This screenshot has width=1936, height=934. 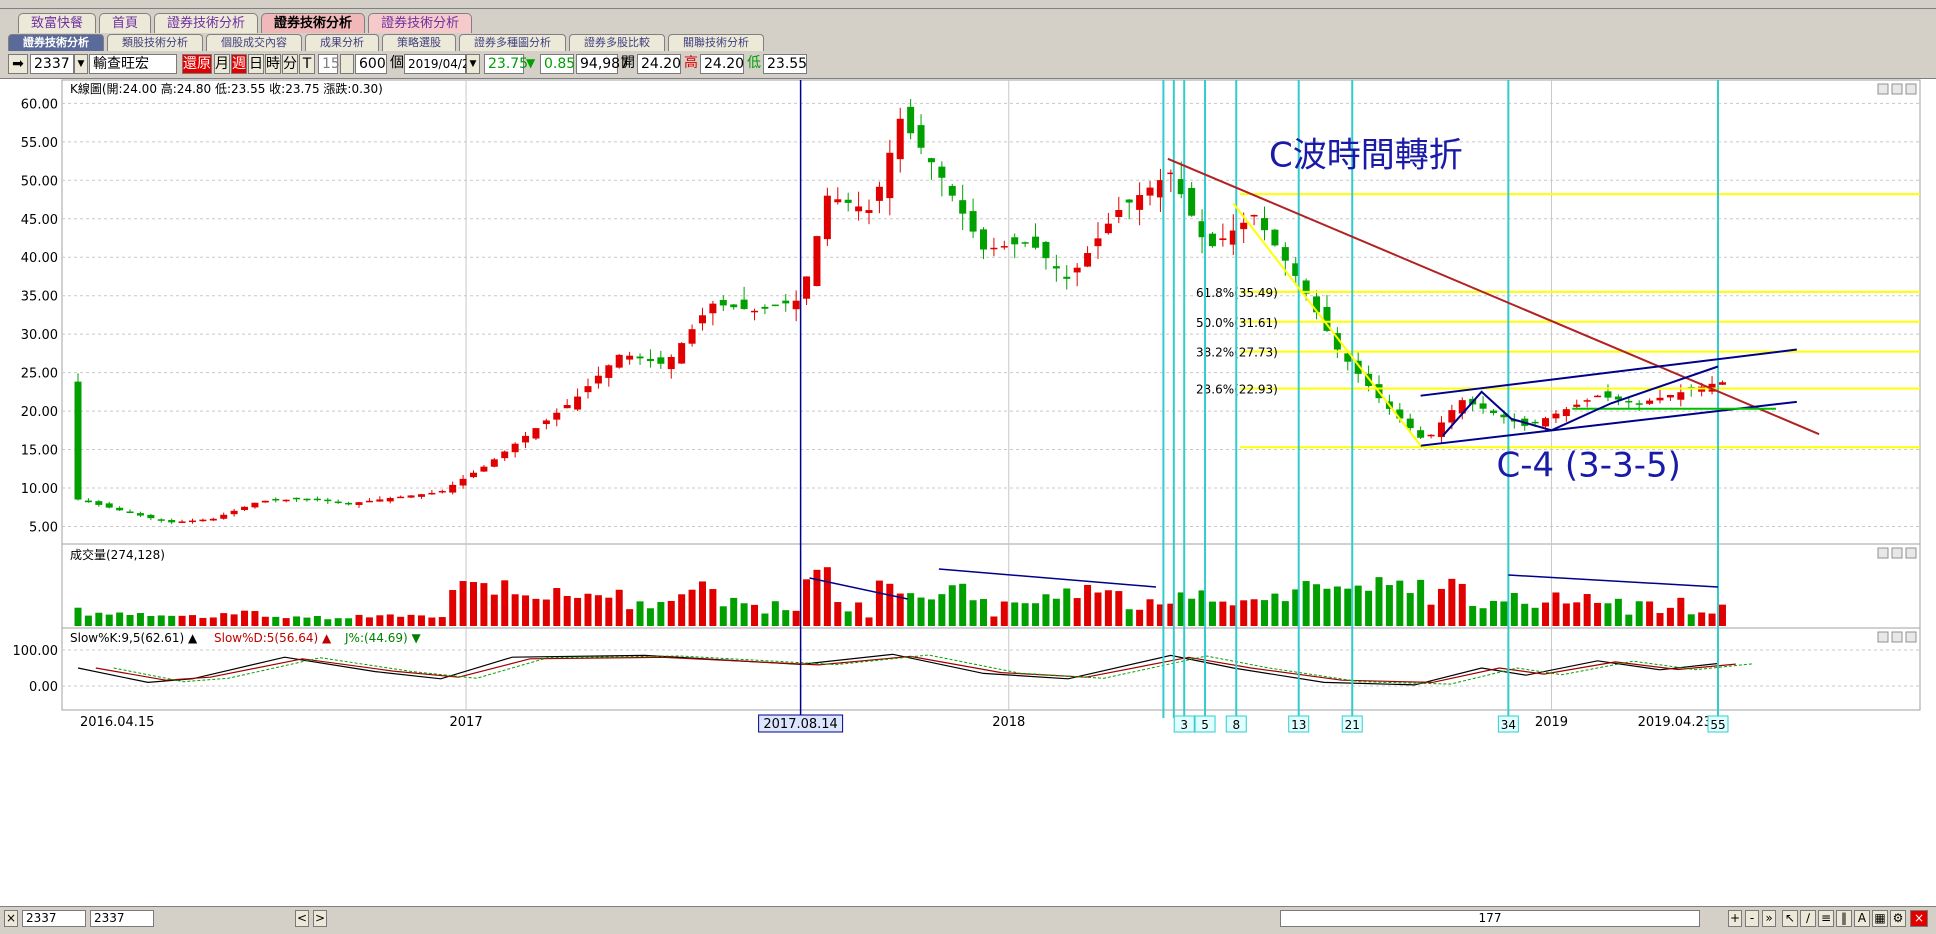 I want to click on restore-button: 還原, so click(x=197, y=64).